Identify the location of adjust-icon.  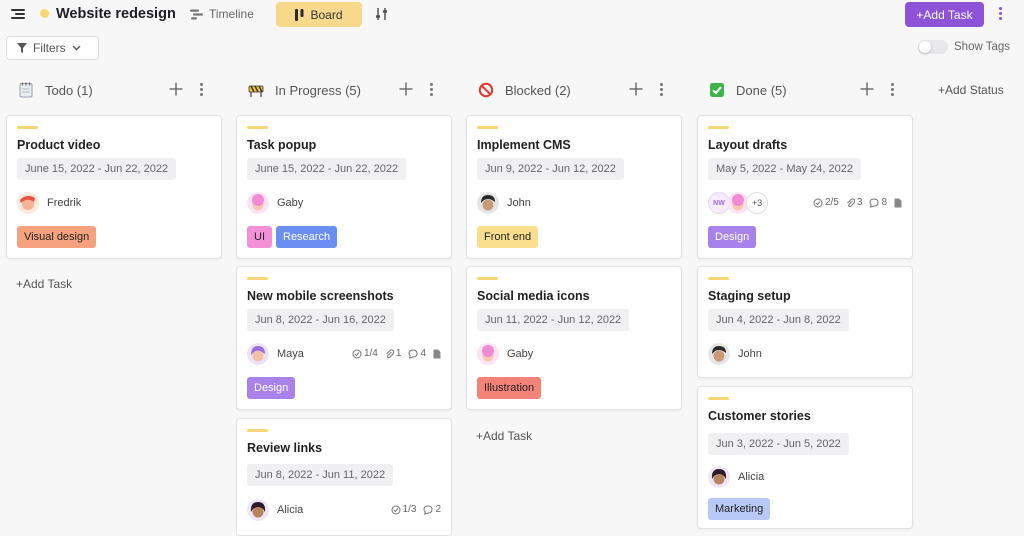
(382, 14).